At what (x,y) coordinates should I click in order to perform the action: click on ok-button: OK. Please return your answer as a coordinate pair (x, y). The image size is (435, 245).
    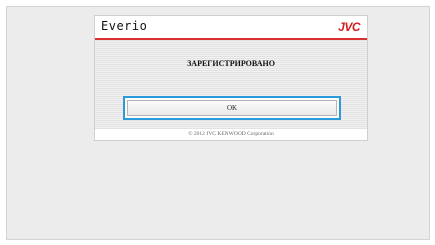
    Looking at the image, I should click on (232, 108).